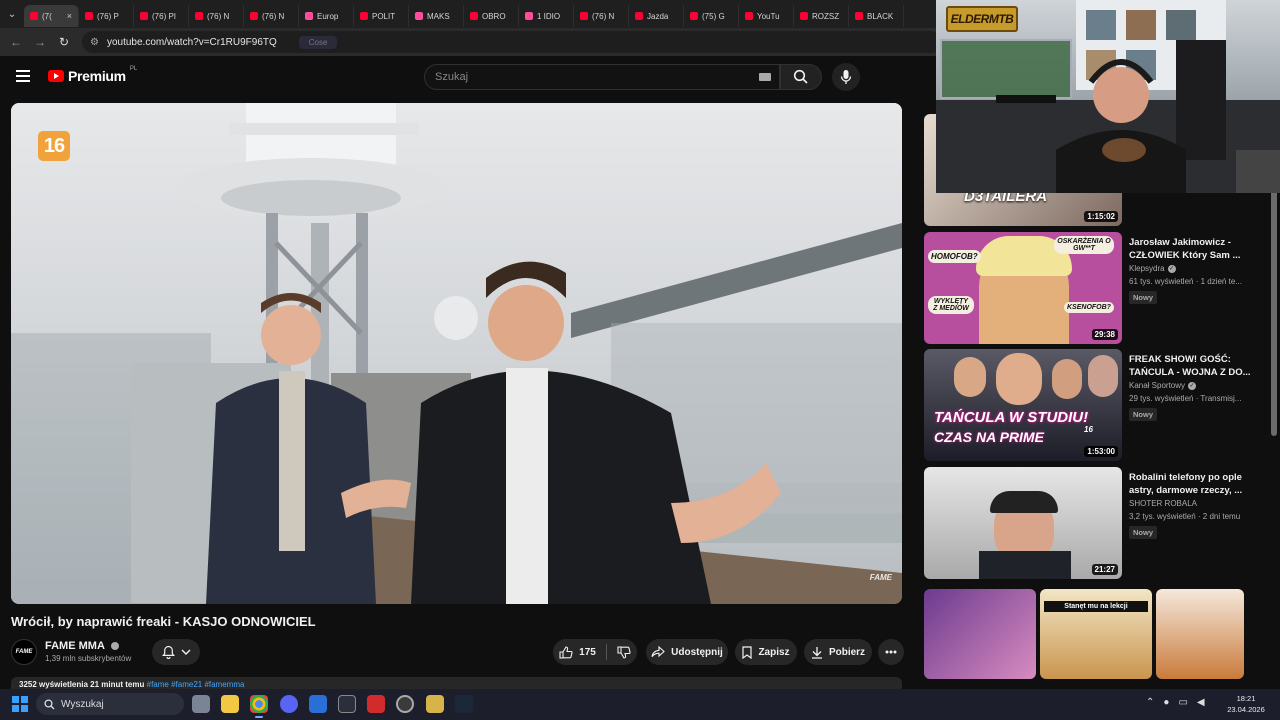 This screenshot has height=720, width=1280. I want to click on like-count: 175, so click(587, 652).